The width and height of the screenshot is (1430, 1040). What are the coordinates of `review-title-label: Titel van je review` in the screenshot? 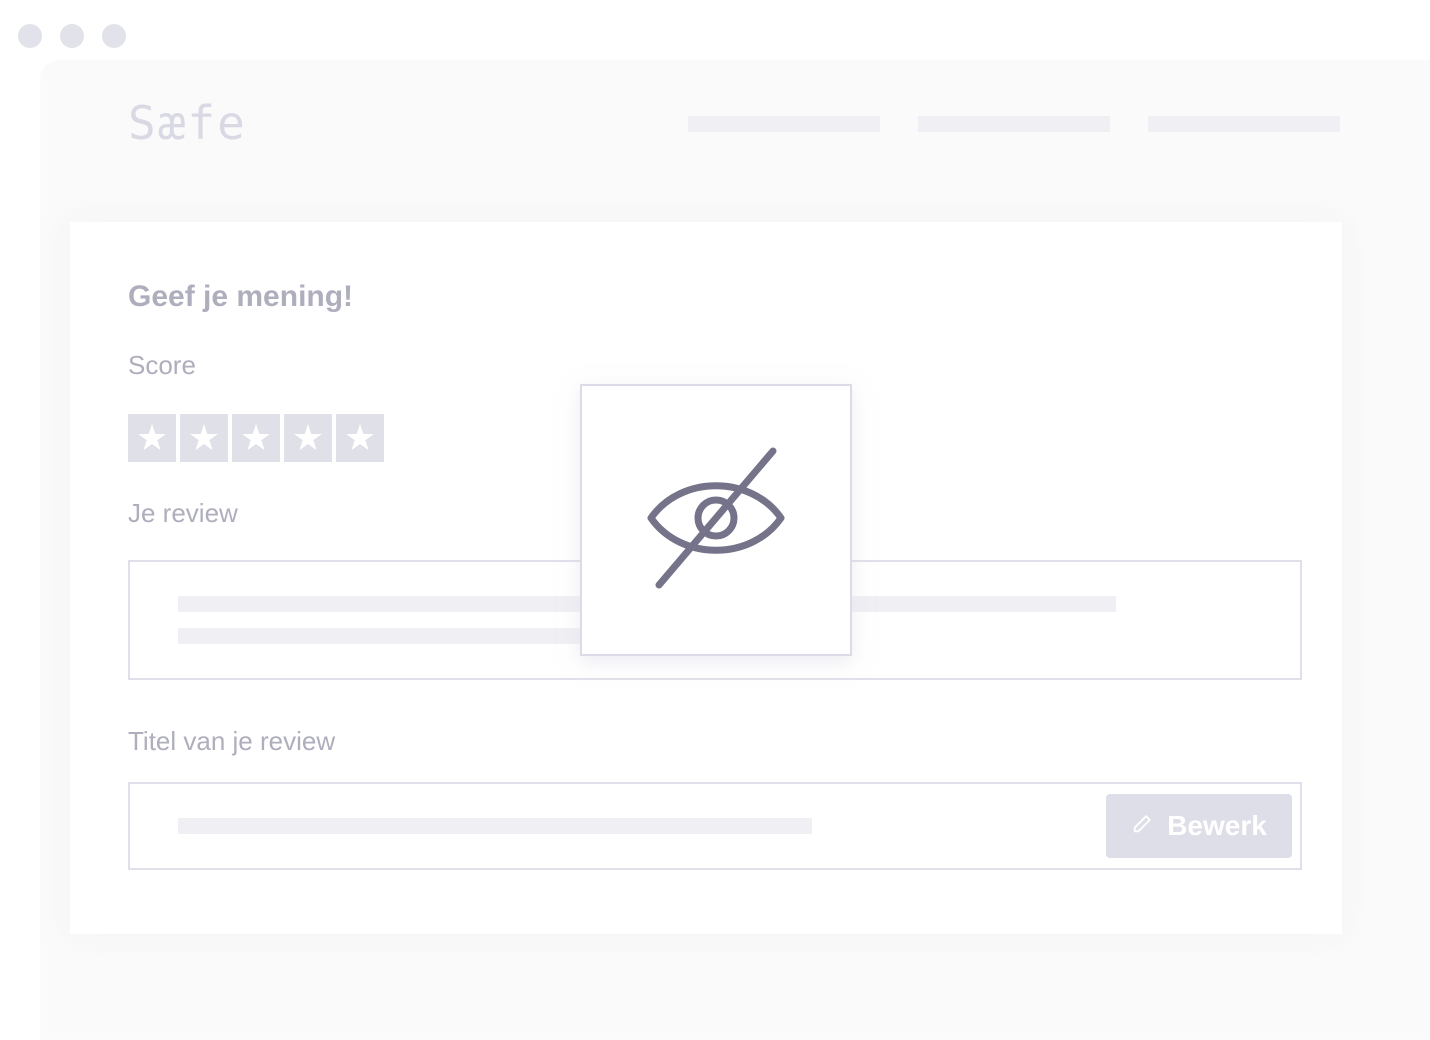 It's located at (232, 741).